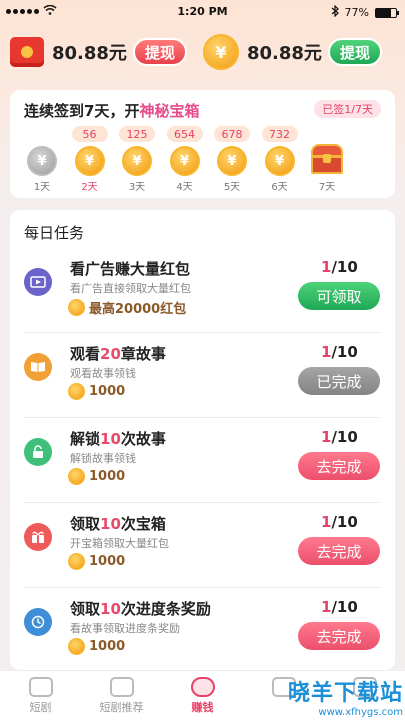  I want to click on day-label: 6天, so click(279, 187).